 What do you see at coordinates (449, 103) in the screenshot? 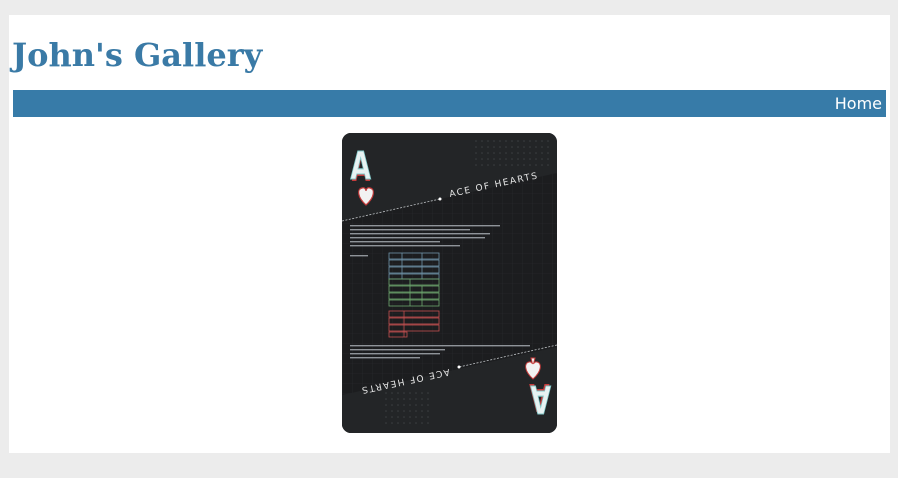
I see `navbar: Home` at bounding box center [449, 103].